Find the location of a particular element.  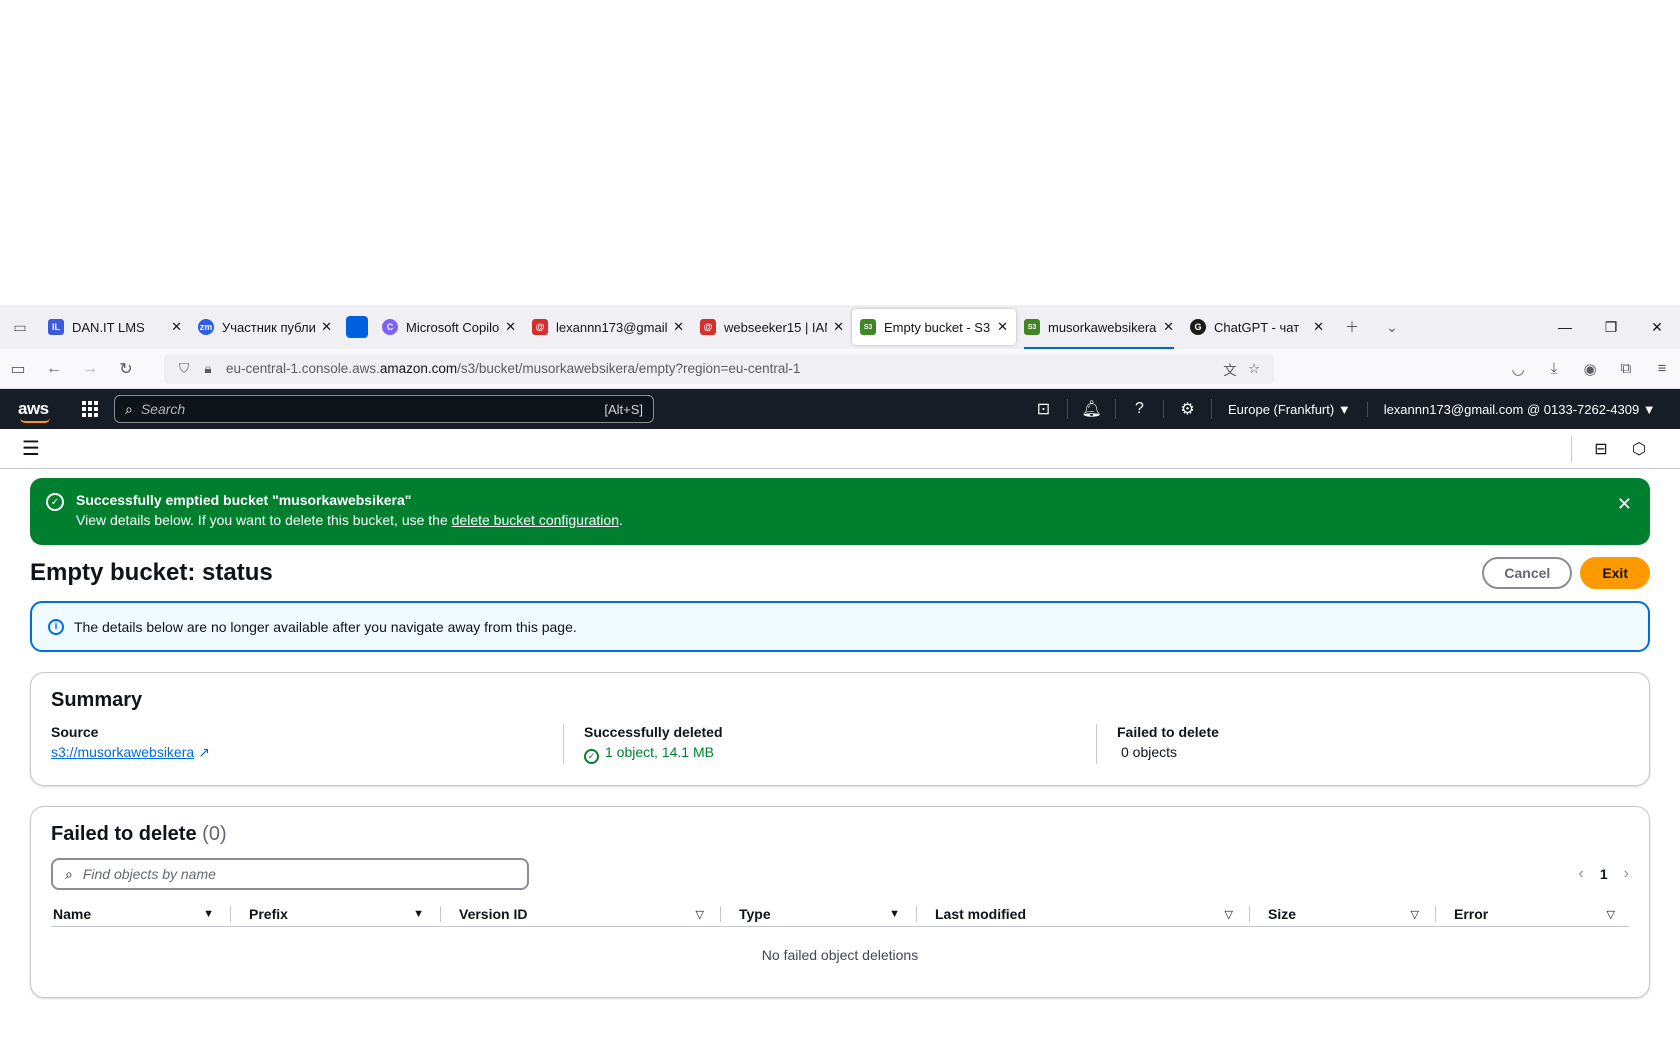

window-controls: — ❐ ✕ is located at coordinates (1611, 327).